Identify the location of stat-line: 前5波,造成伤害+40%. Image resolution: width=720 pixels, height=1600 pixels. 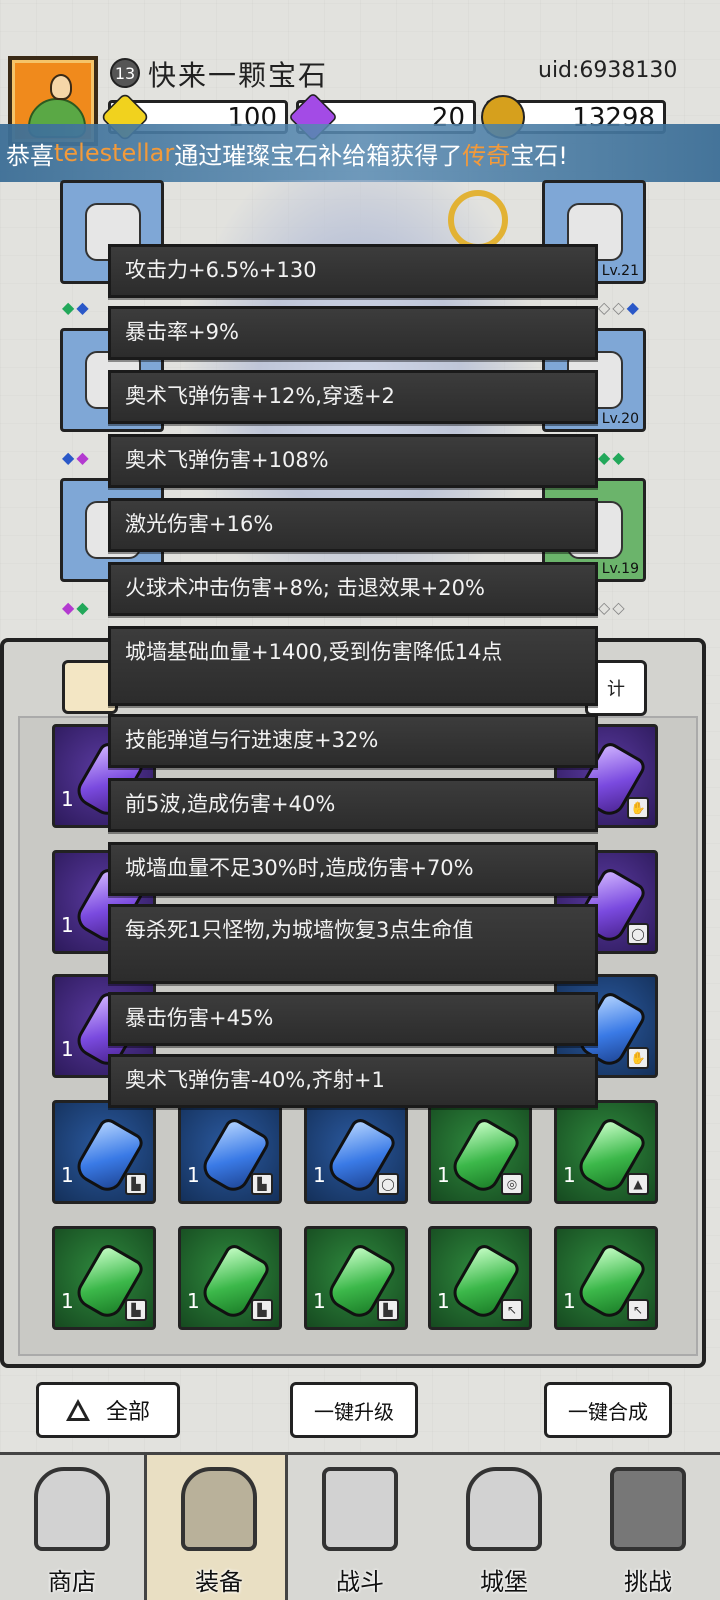
(353, 805).